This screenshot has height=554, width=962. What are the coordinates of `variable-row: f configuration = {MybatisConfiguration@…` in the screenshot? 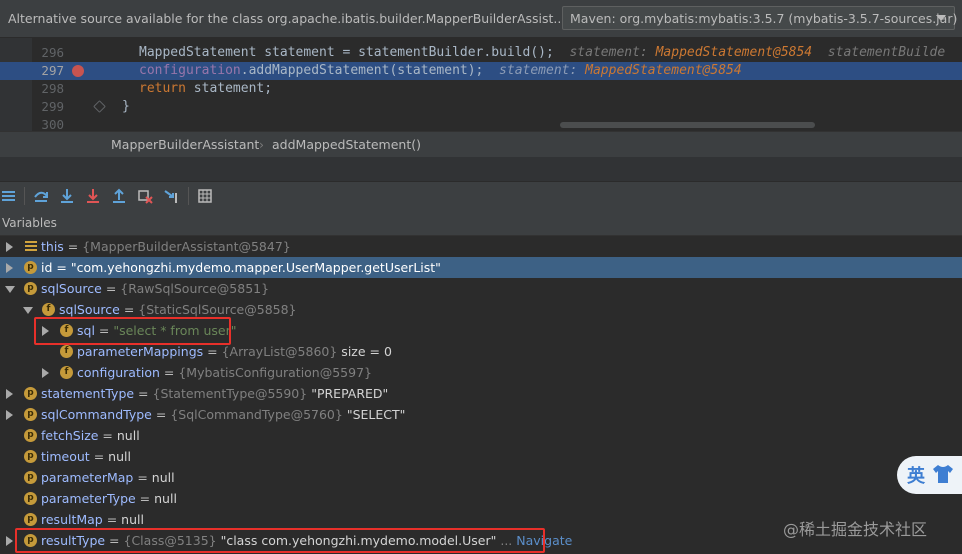 It's located at (481, 372).